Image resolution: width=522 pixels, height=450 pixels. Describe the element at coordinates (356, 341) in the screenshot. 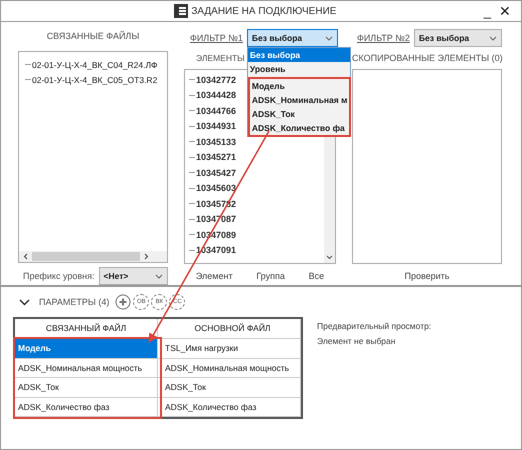

I see `preview-text: Элемент не выбран` at that location.